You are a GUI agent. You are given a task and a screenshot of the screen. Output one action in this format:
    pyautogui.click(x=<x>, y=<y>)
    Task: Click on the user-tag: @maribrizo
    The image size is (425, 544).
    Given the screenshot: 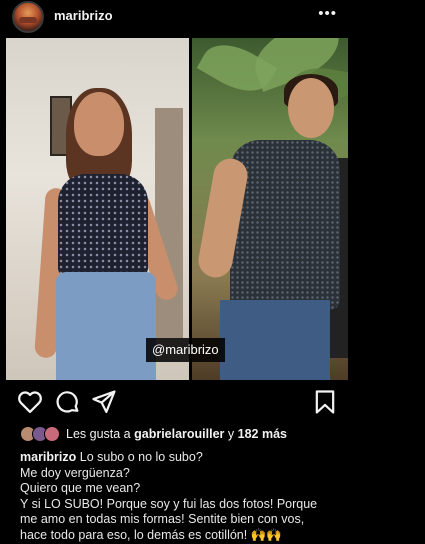 What is the action you would take?
    pyautogui.click(x=185, y=350)
    